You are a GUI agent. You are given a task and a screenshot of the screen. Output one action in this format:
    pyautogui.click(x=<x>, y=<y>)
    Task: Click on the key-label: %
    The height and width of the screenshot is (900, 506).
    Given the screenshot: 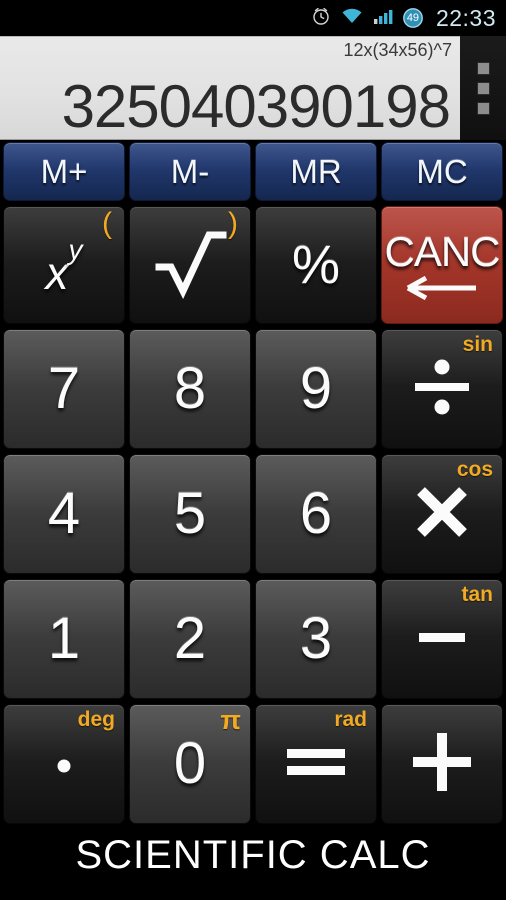 What is the action you would take?
    pyautogui.click(x=315, y=265)
    